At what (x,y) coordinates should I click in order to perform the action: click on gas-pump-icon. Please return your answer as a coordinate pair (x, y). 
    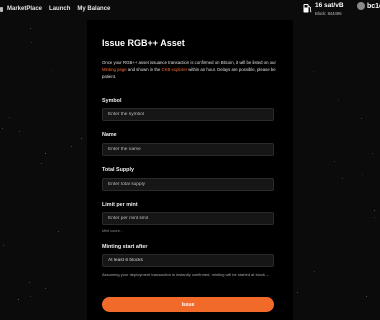
    Looking at the image, I should click on (307, 8).